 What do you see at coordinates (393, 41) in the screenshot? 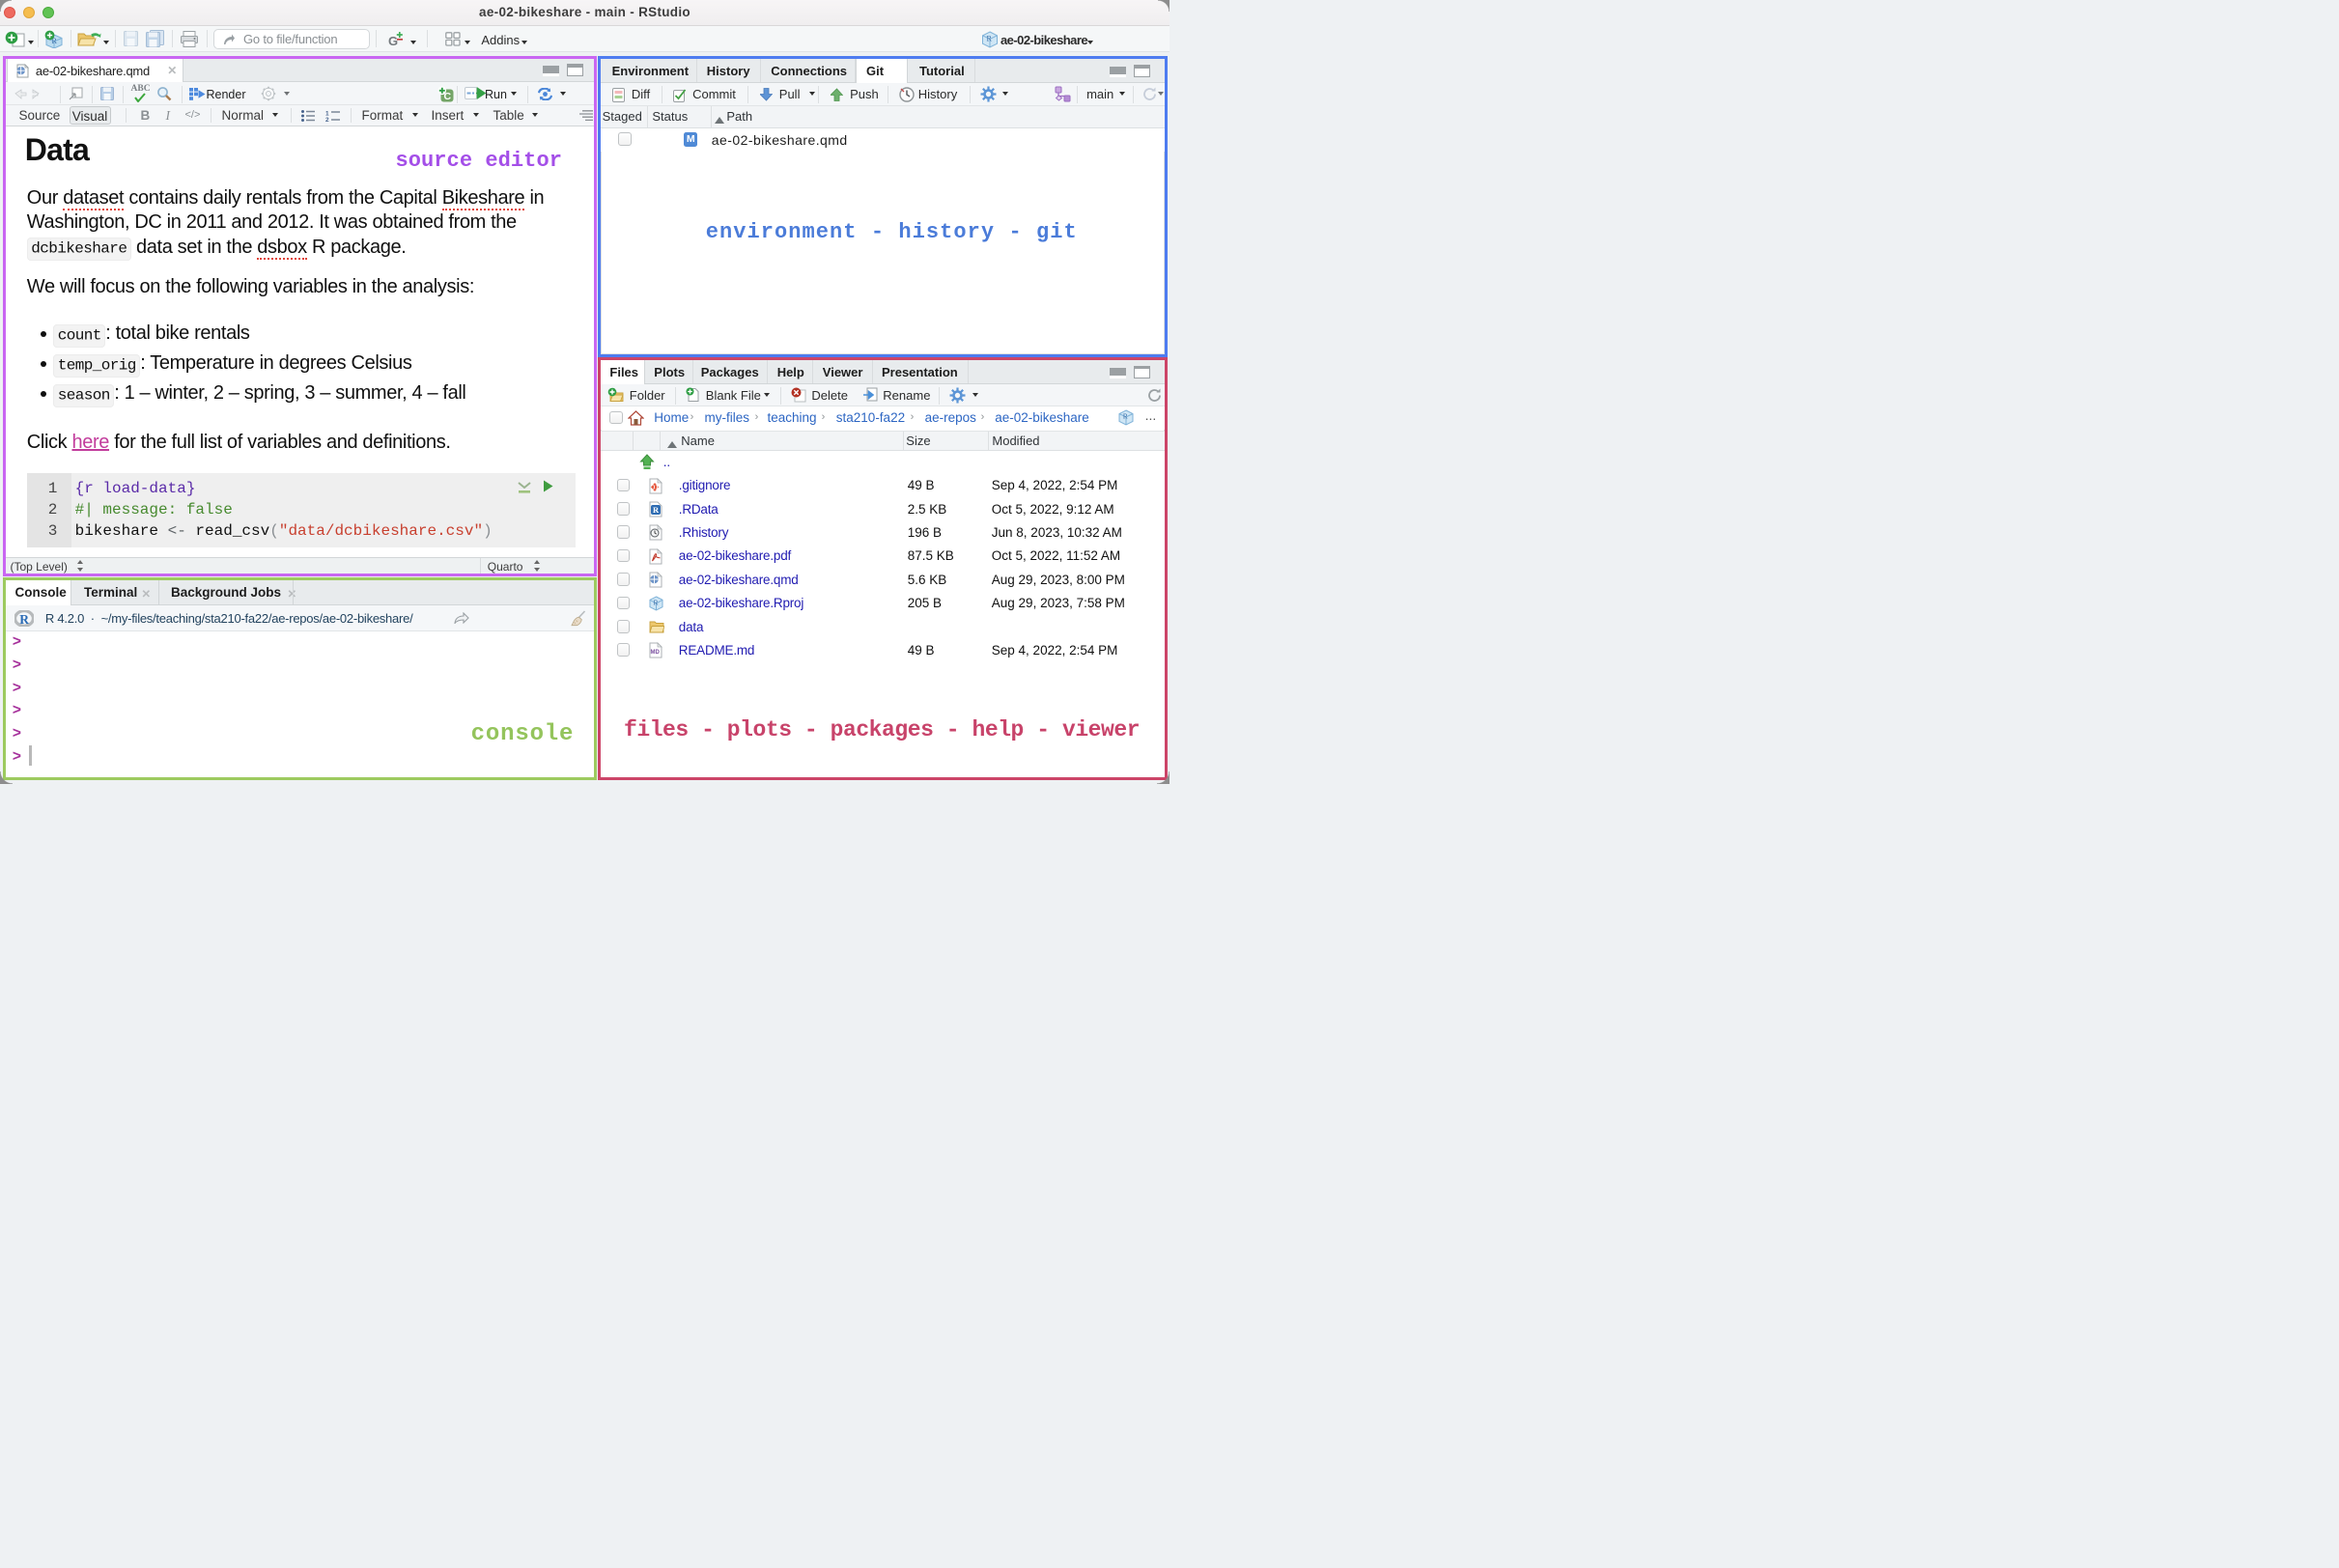
I see `svg-text: G` at bounding box center [393, 41].